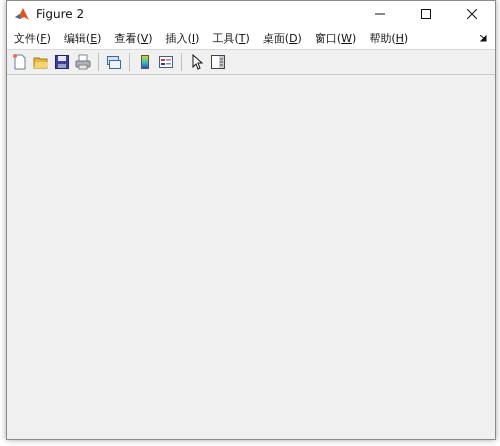  I want to click on menu-item: 文件(F), so click(32, 38).